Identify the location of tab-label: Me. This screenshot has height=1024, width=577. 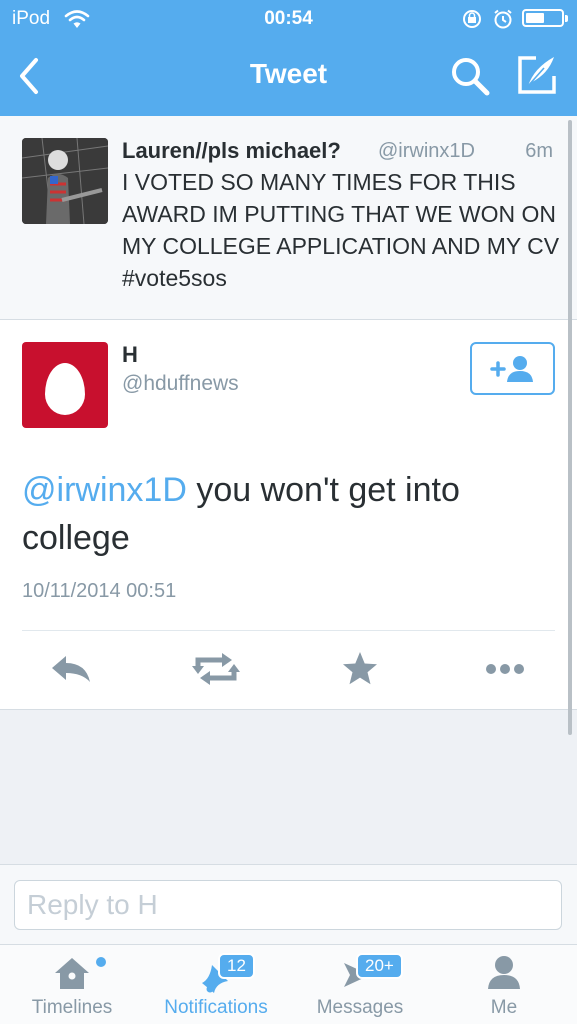
(504, 1007).